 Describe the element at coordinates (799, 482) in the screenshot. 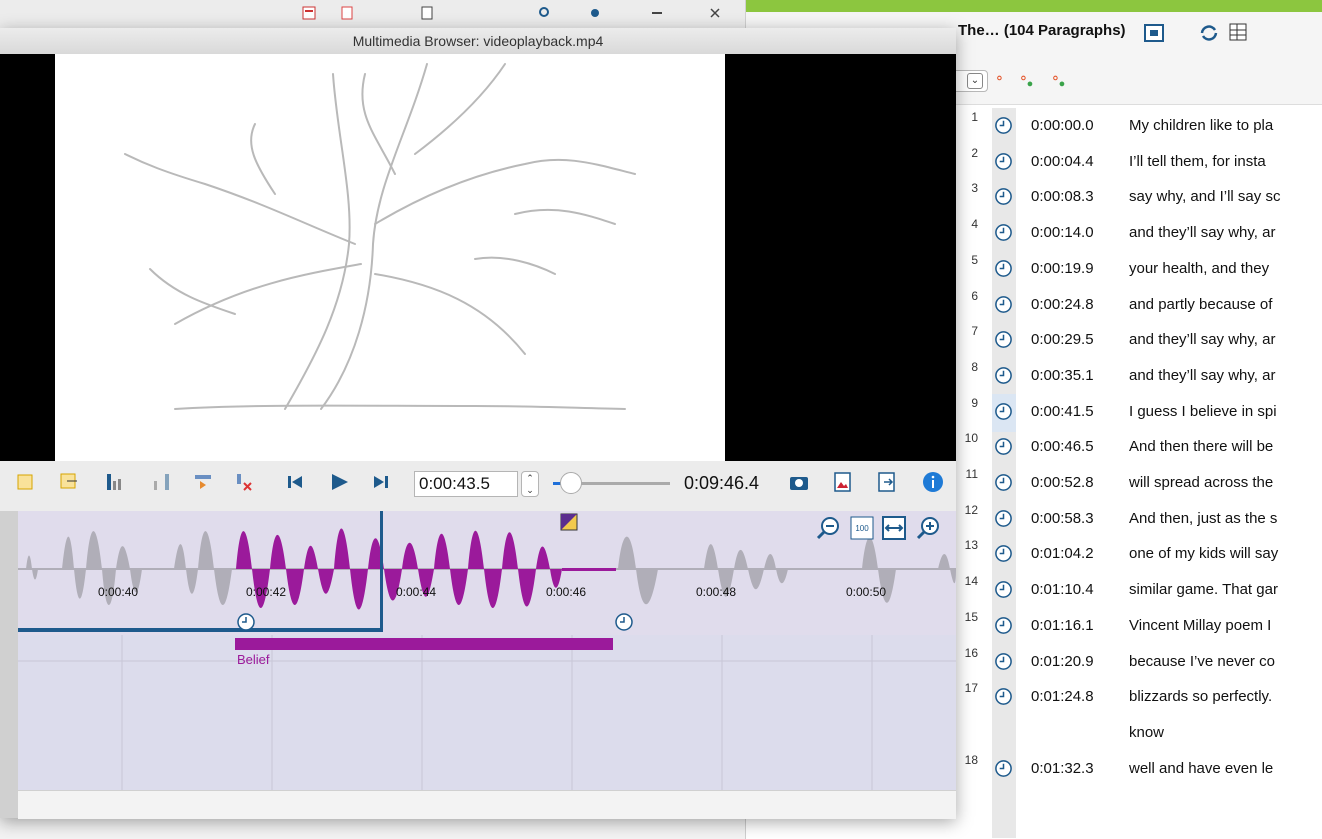

I see `camera-icon` at that location.